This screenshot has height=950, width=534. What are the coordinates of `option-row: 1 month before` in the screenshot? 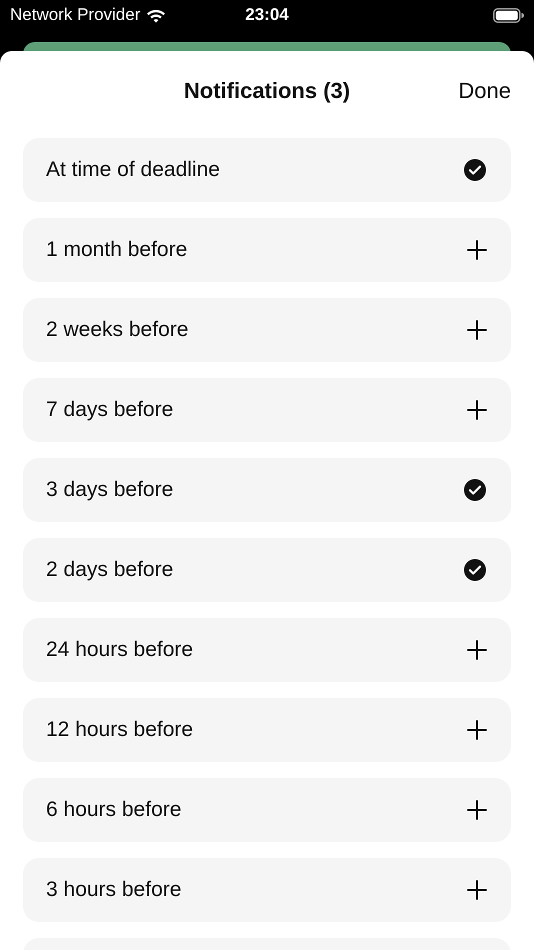 It's located at (267, 250).